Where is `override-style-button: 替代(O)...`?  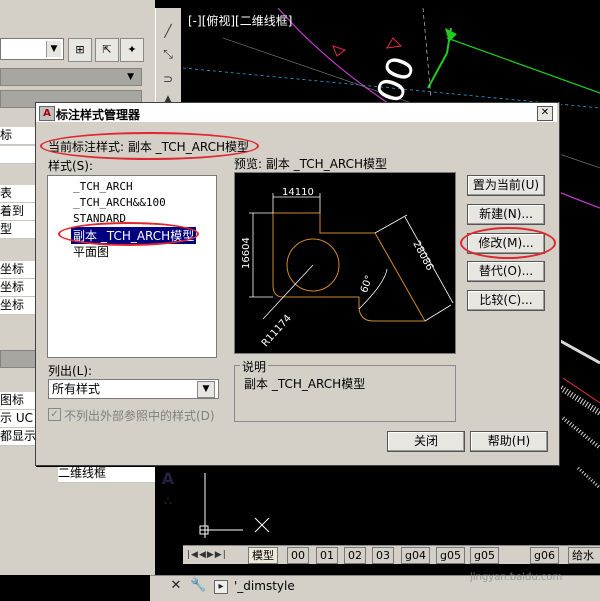
override-style-button: 替代(O)... is located at coordinates (506, 271).